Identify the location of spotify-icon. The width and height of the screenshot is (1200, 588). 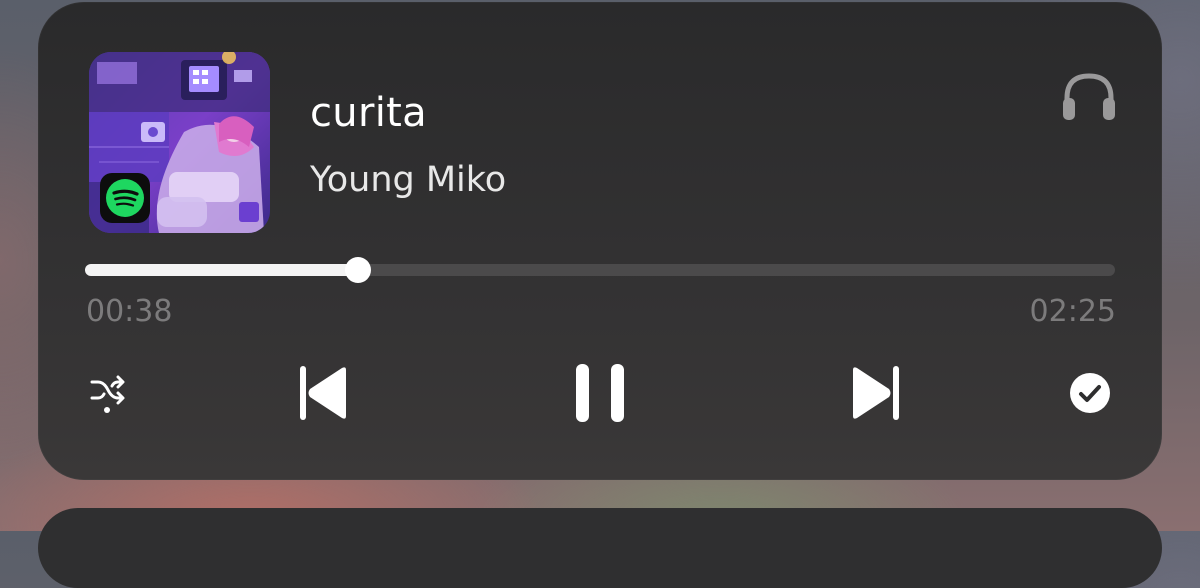
(125, 198).